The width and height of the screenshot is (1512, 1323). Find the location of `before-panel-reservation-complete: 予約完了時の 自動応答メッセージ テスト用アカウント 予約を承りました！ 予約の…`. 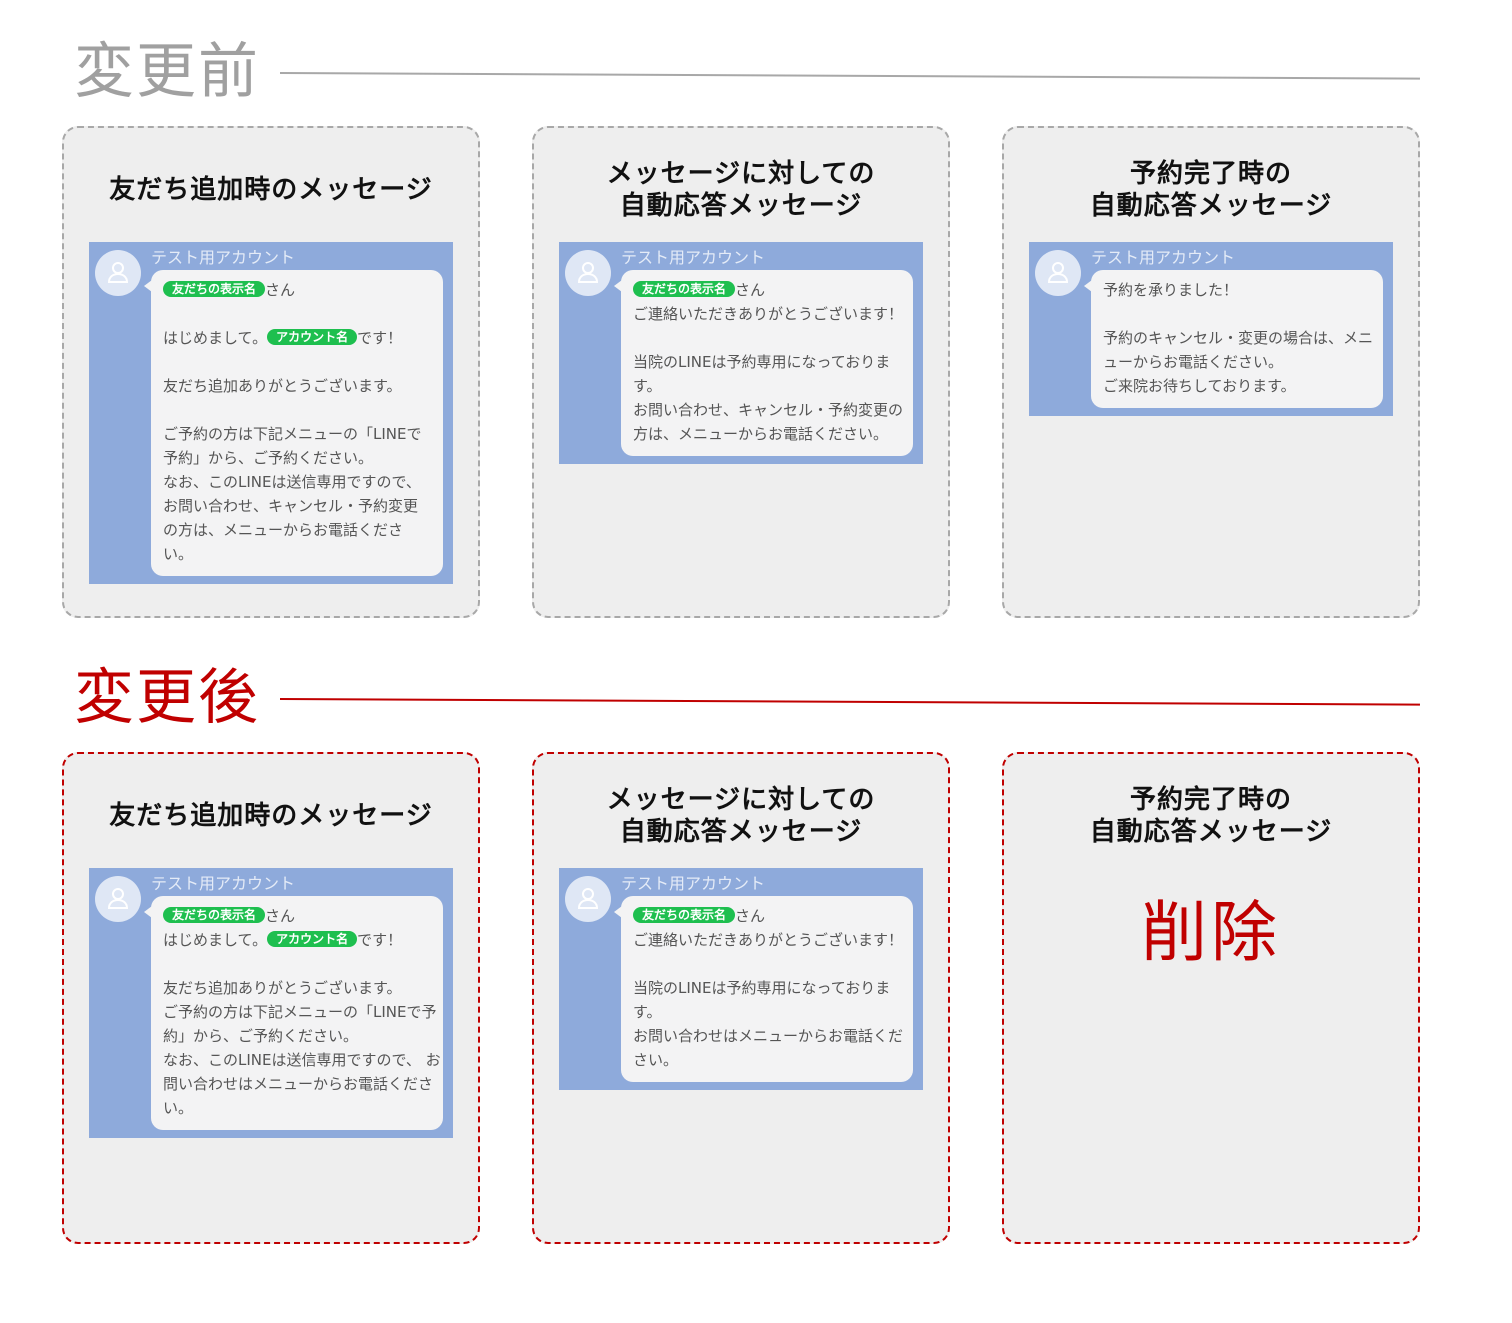

before-panel-reservation-complete: 予約完了時の 自動応答メッセージ テスト用アカウント 予約を承りました！ 予約の… is located at coordinates (1211, 372).